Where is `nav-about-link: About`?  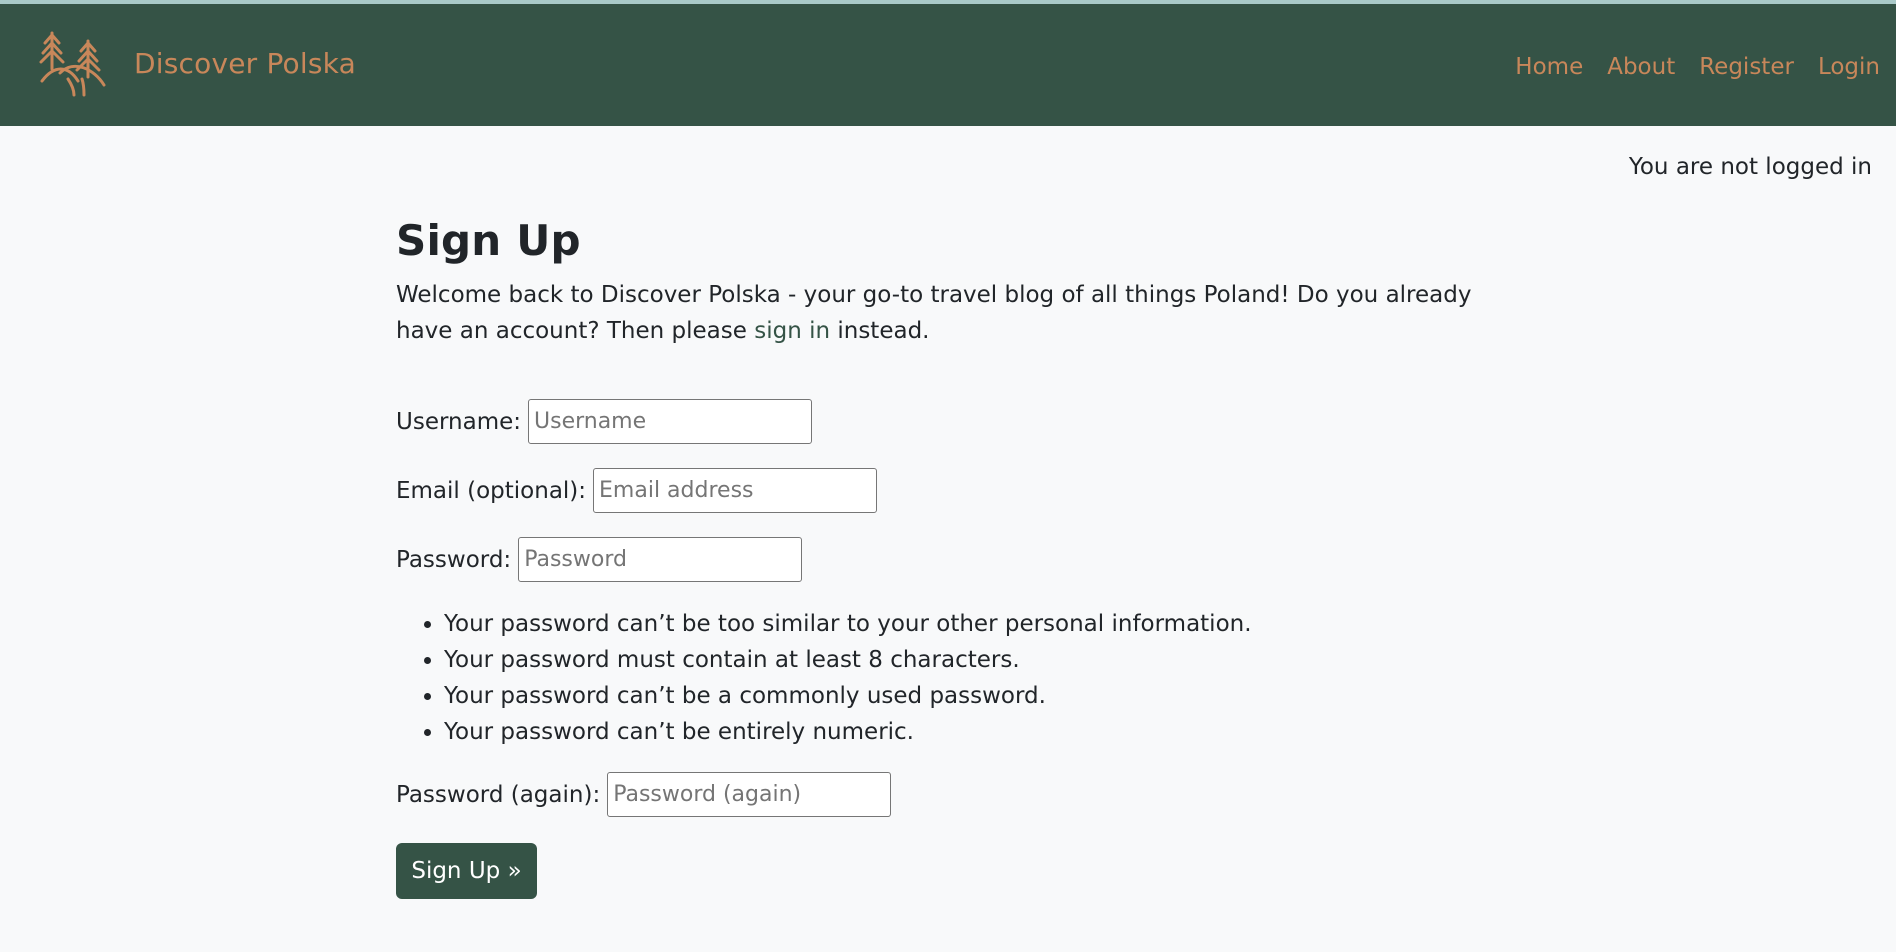
nav-about-link: About is located at coordinates (1641, 67).